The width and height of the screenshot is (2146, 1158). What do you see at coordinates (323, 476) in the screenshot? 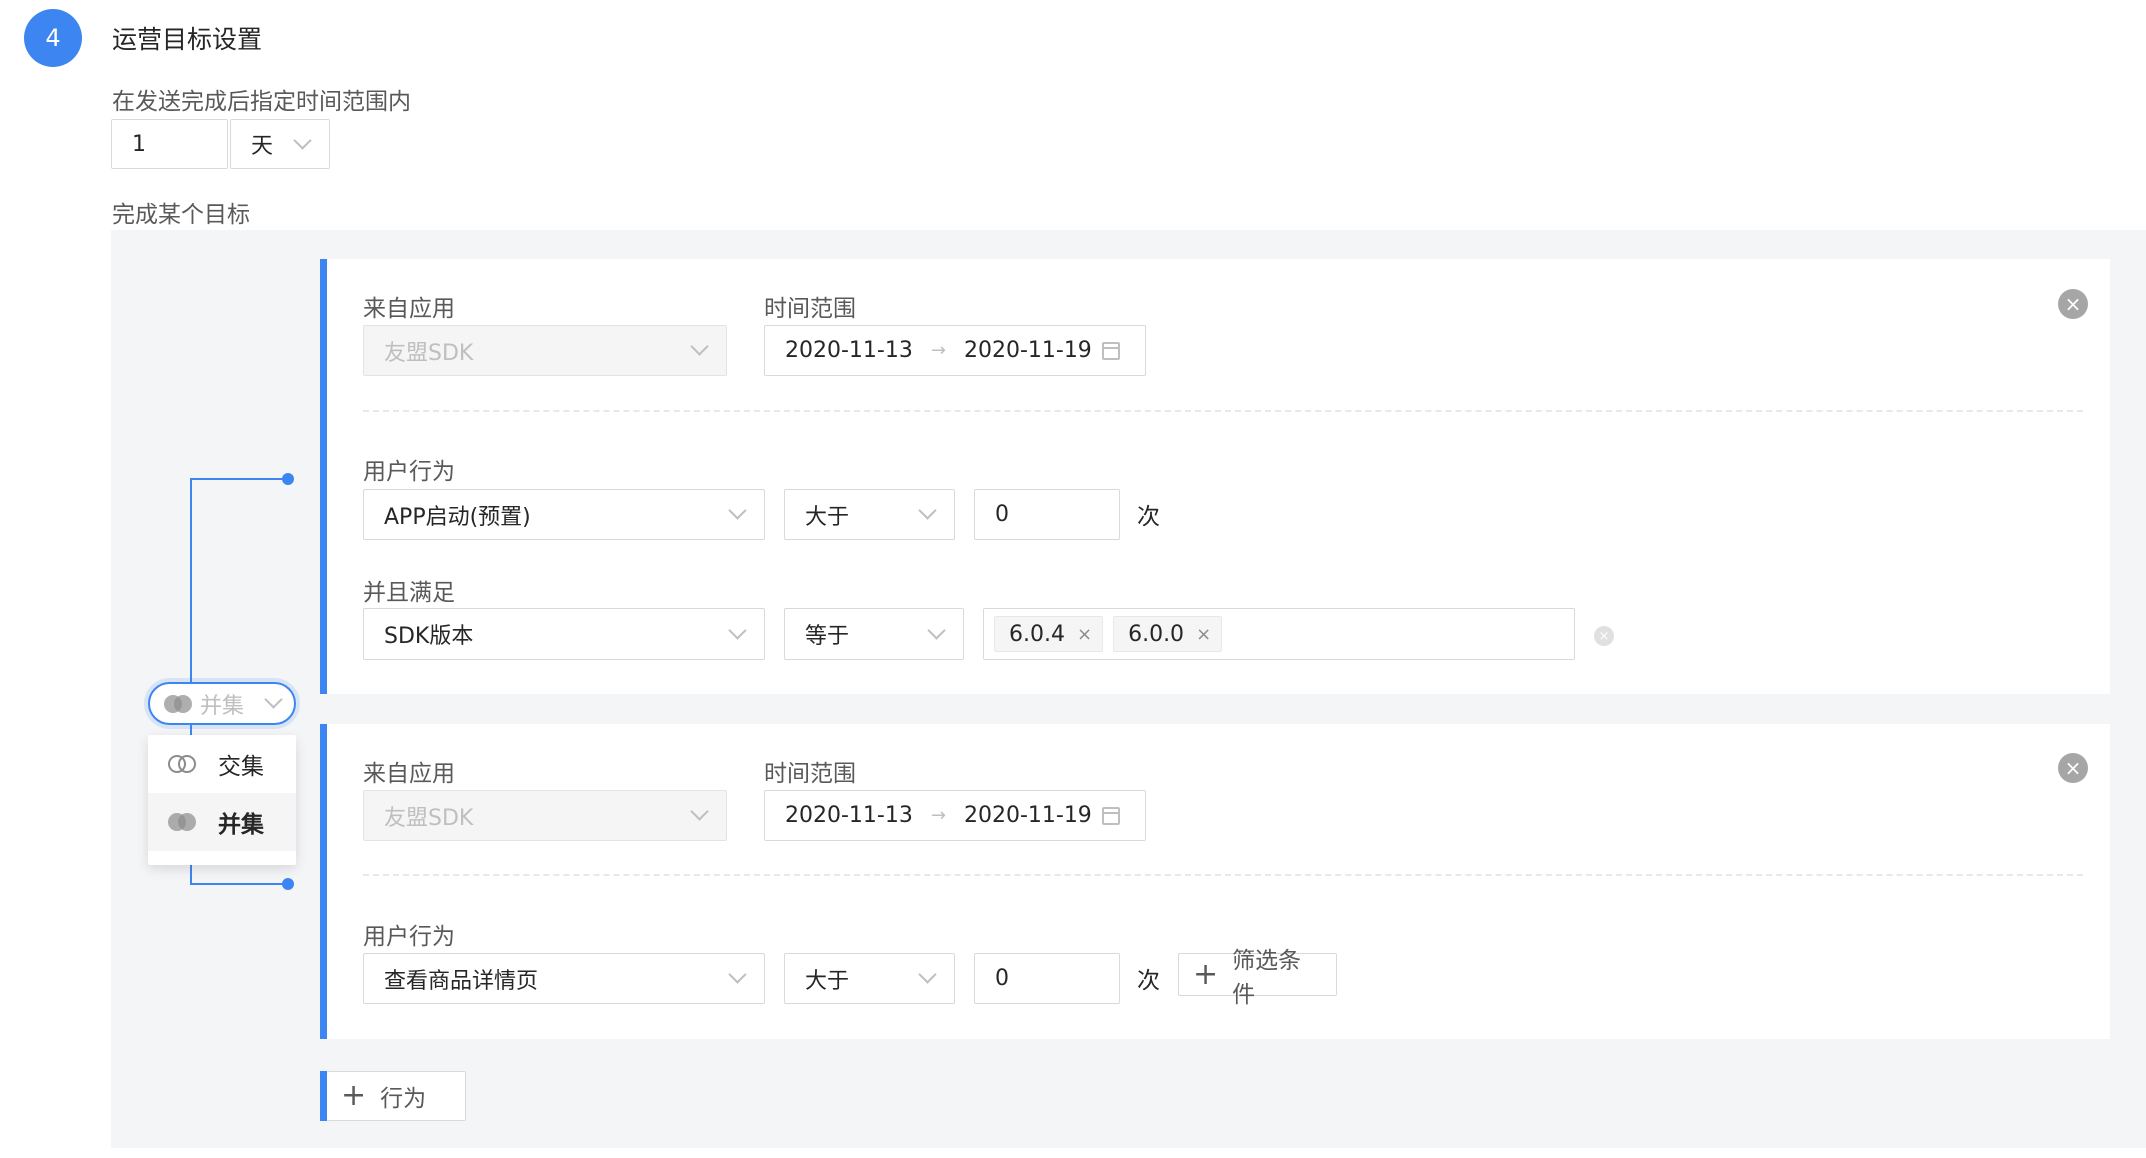
I see `goal-block-1-accent` at bounding box center [323, 476].